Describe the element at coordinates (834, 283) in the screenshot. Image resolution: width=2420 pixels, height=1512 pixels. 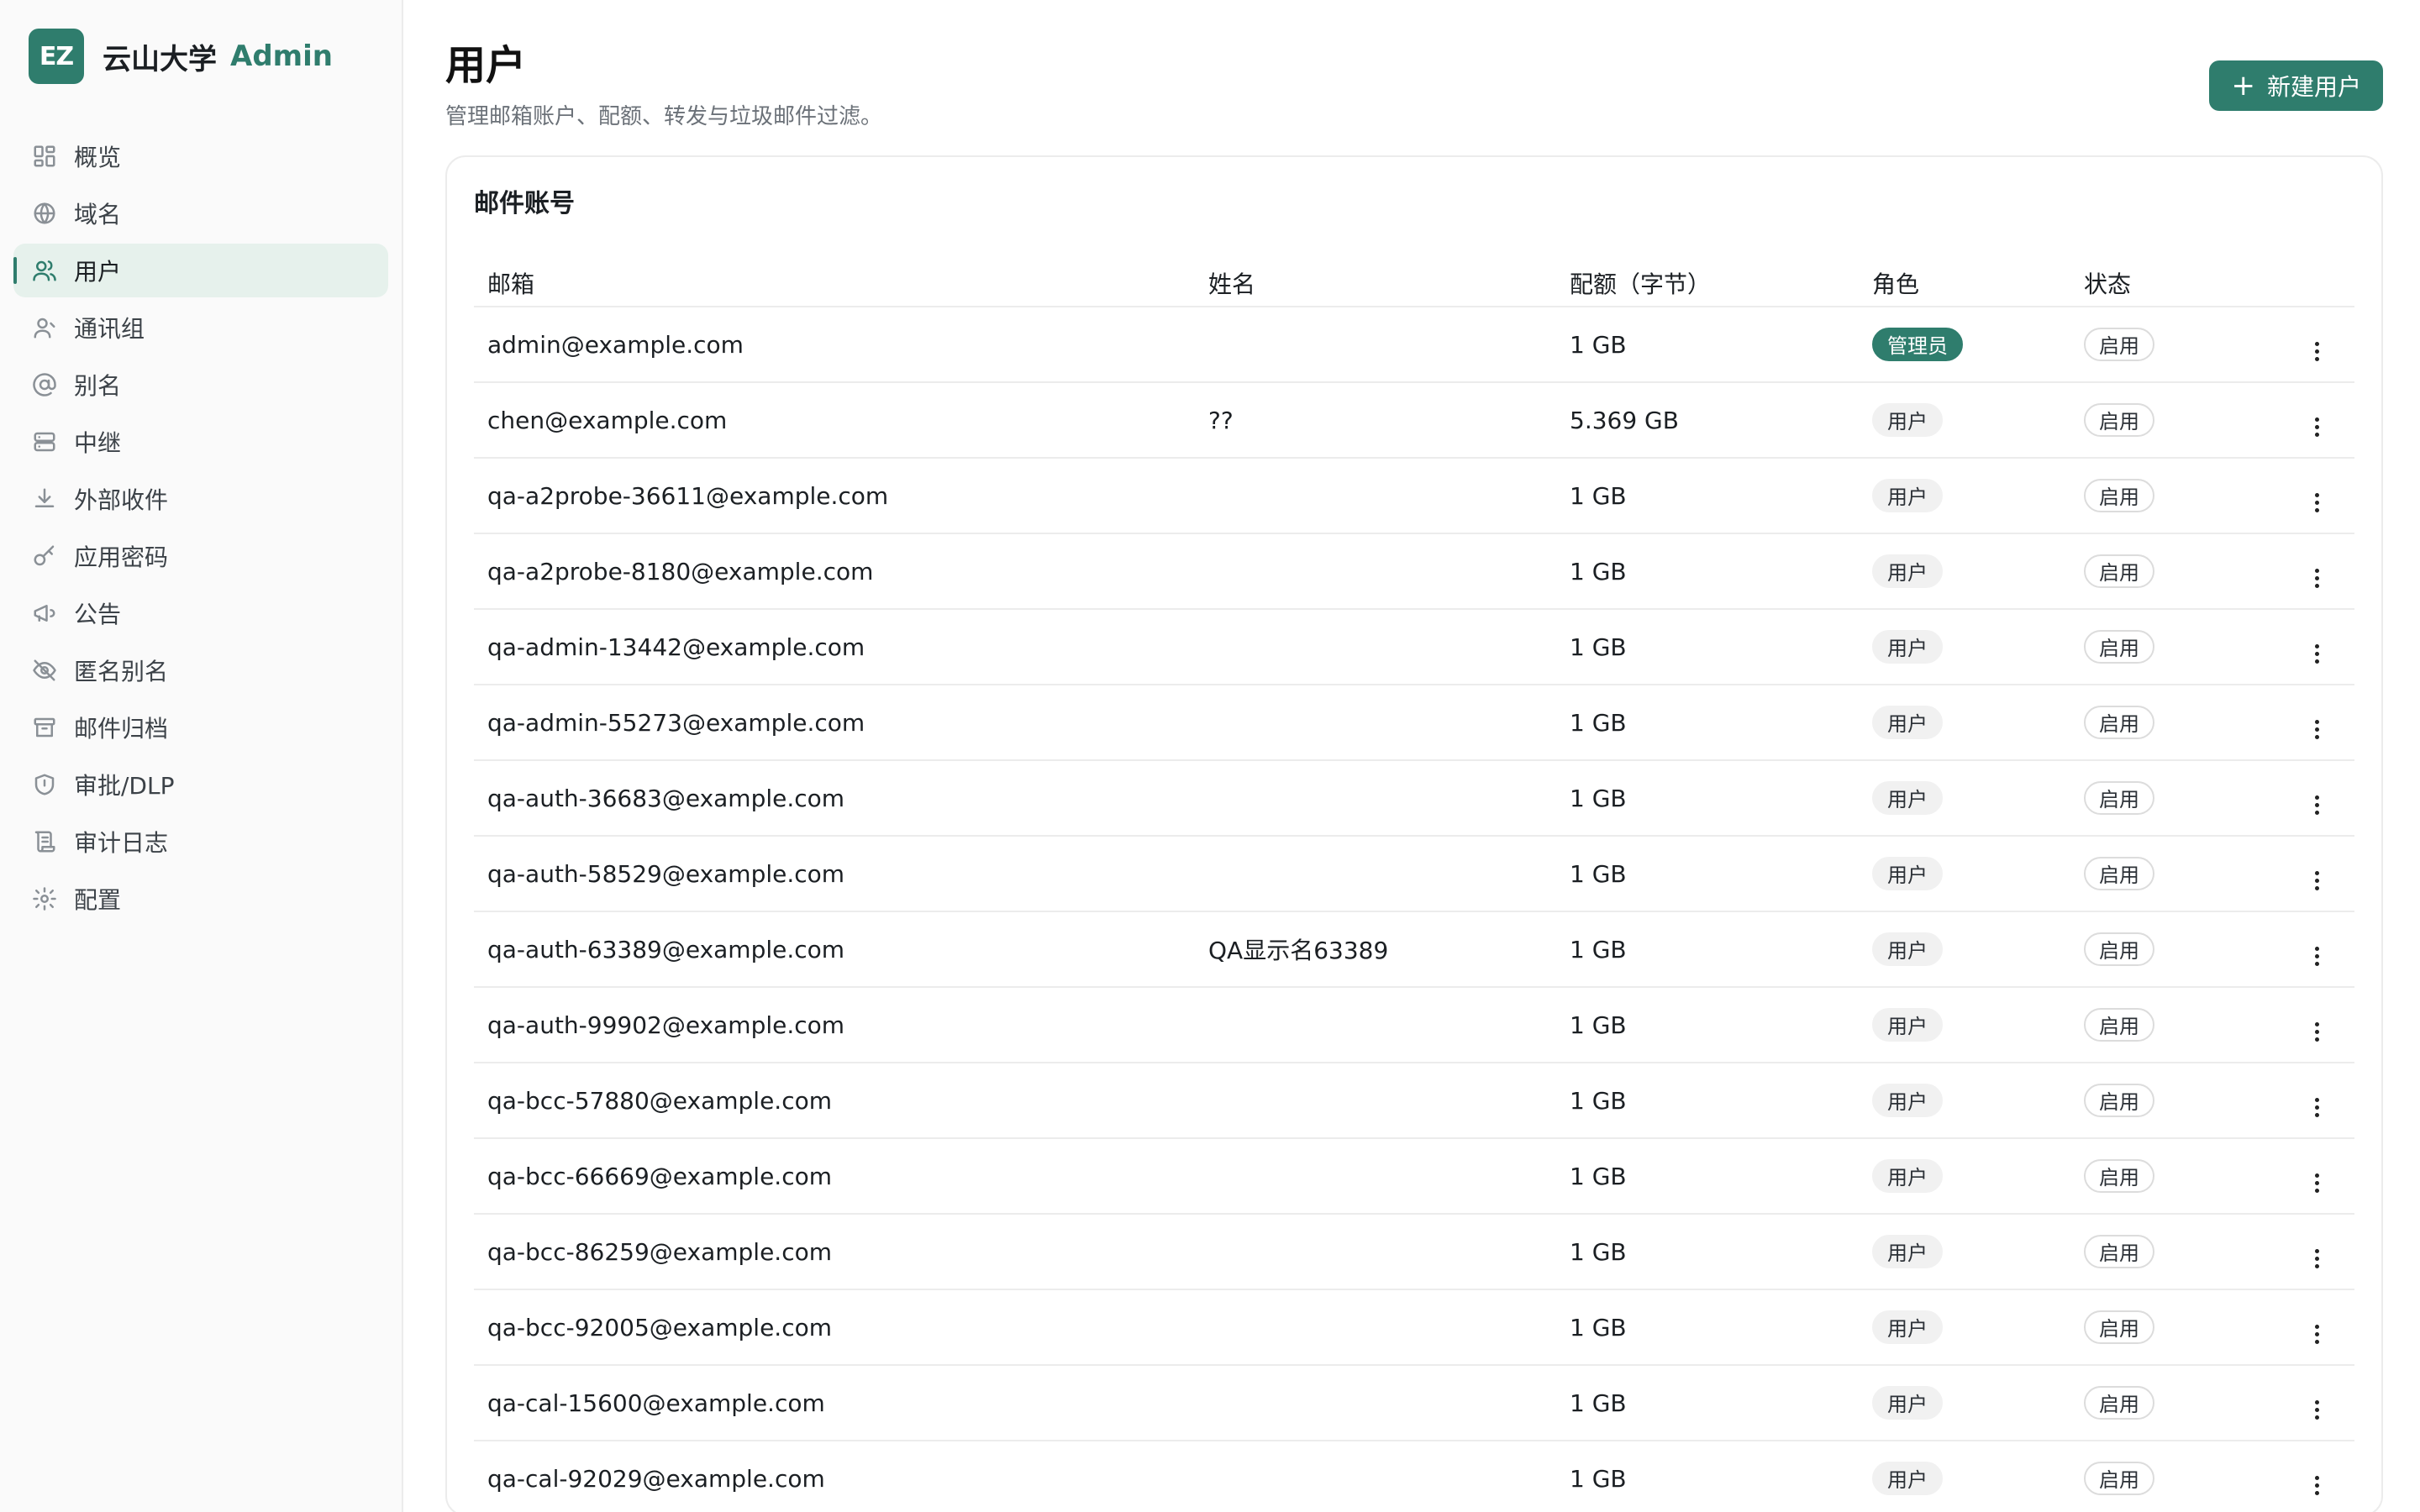
I see `column-header-email: 邮箱` at that location.